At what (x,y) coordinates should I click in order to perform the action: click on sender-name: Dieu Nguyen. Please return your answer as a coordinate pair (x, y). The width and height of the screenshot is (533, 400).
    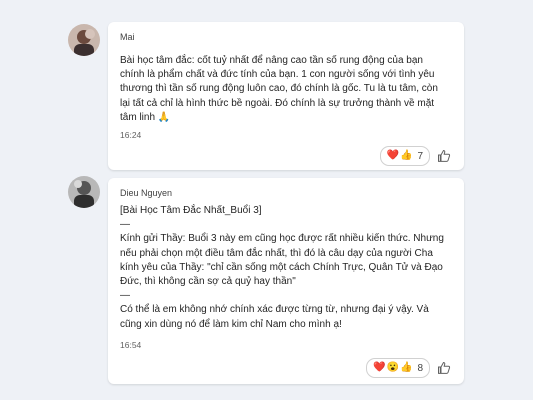
    Looking at the image, I should click on (146, 193).